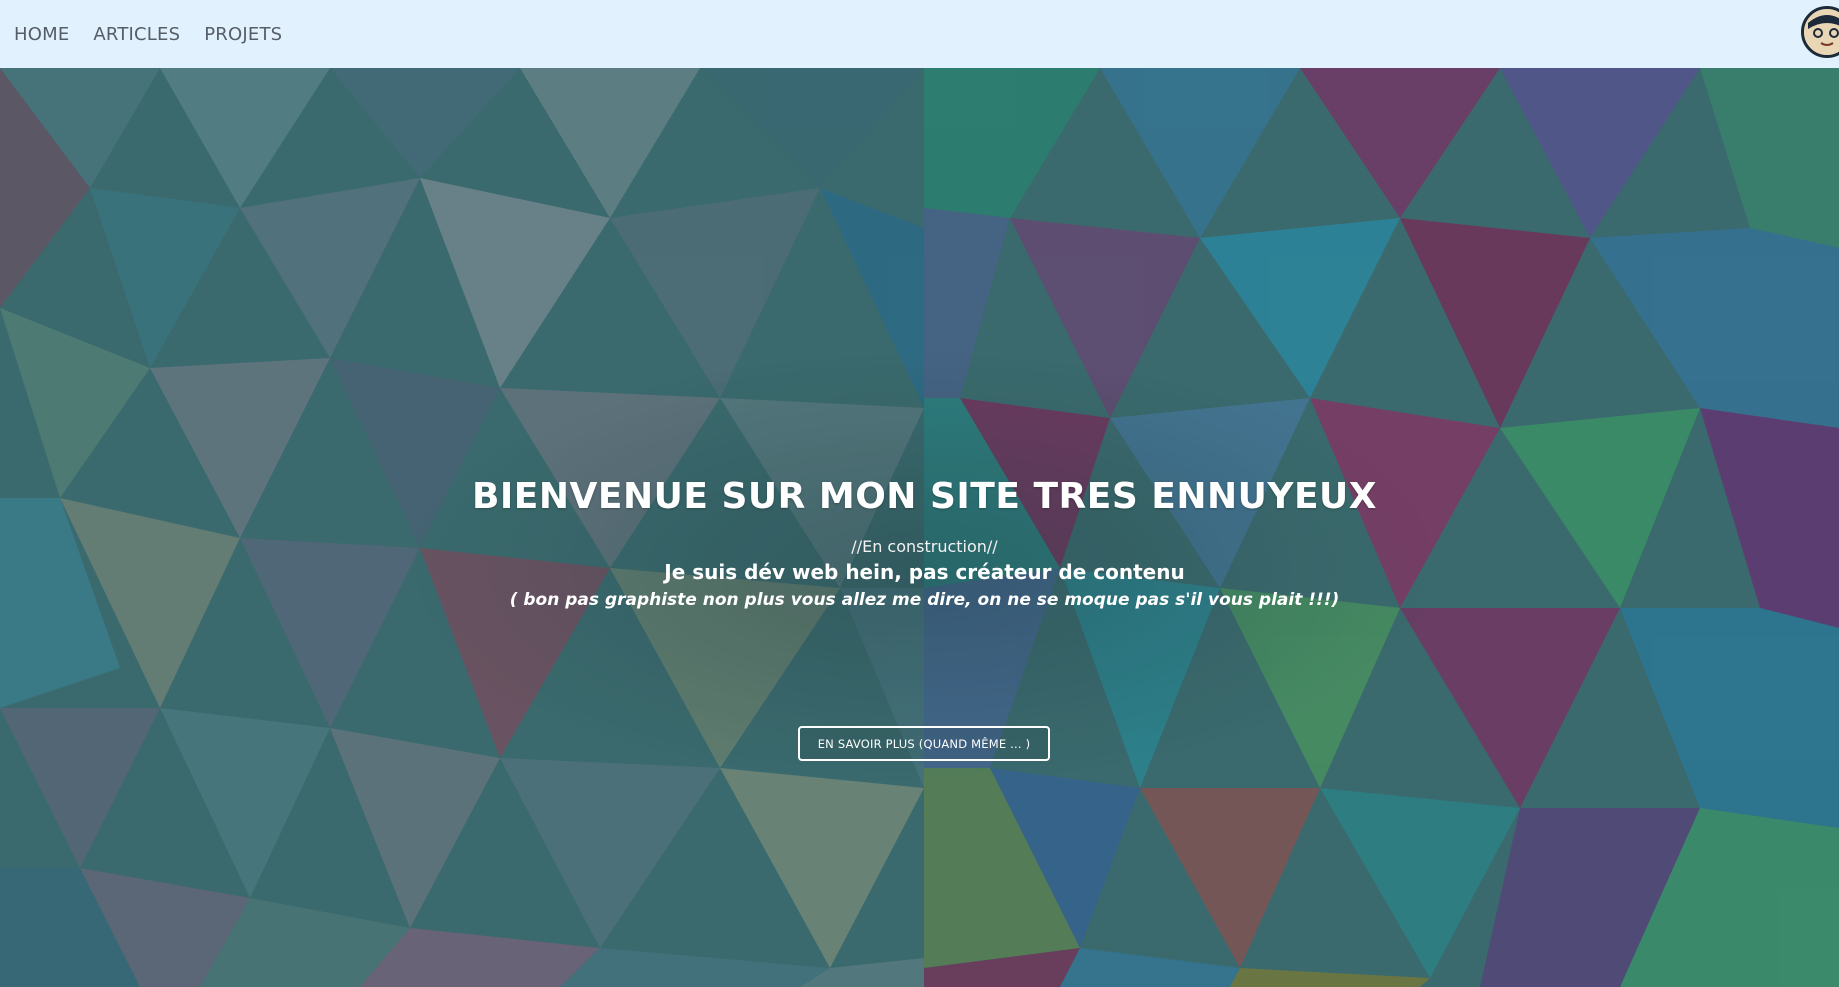 This screenshot has width=1839, height=987. I want to click on avatar-face-icon, so click(1821, 32).